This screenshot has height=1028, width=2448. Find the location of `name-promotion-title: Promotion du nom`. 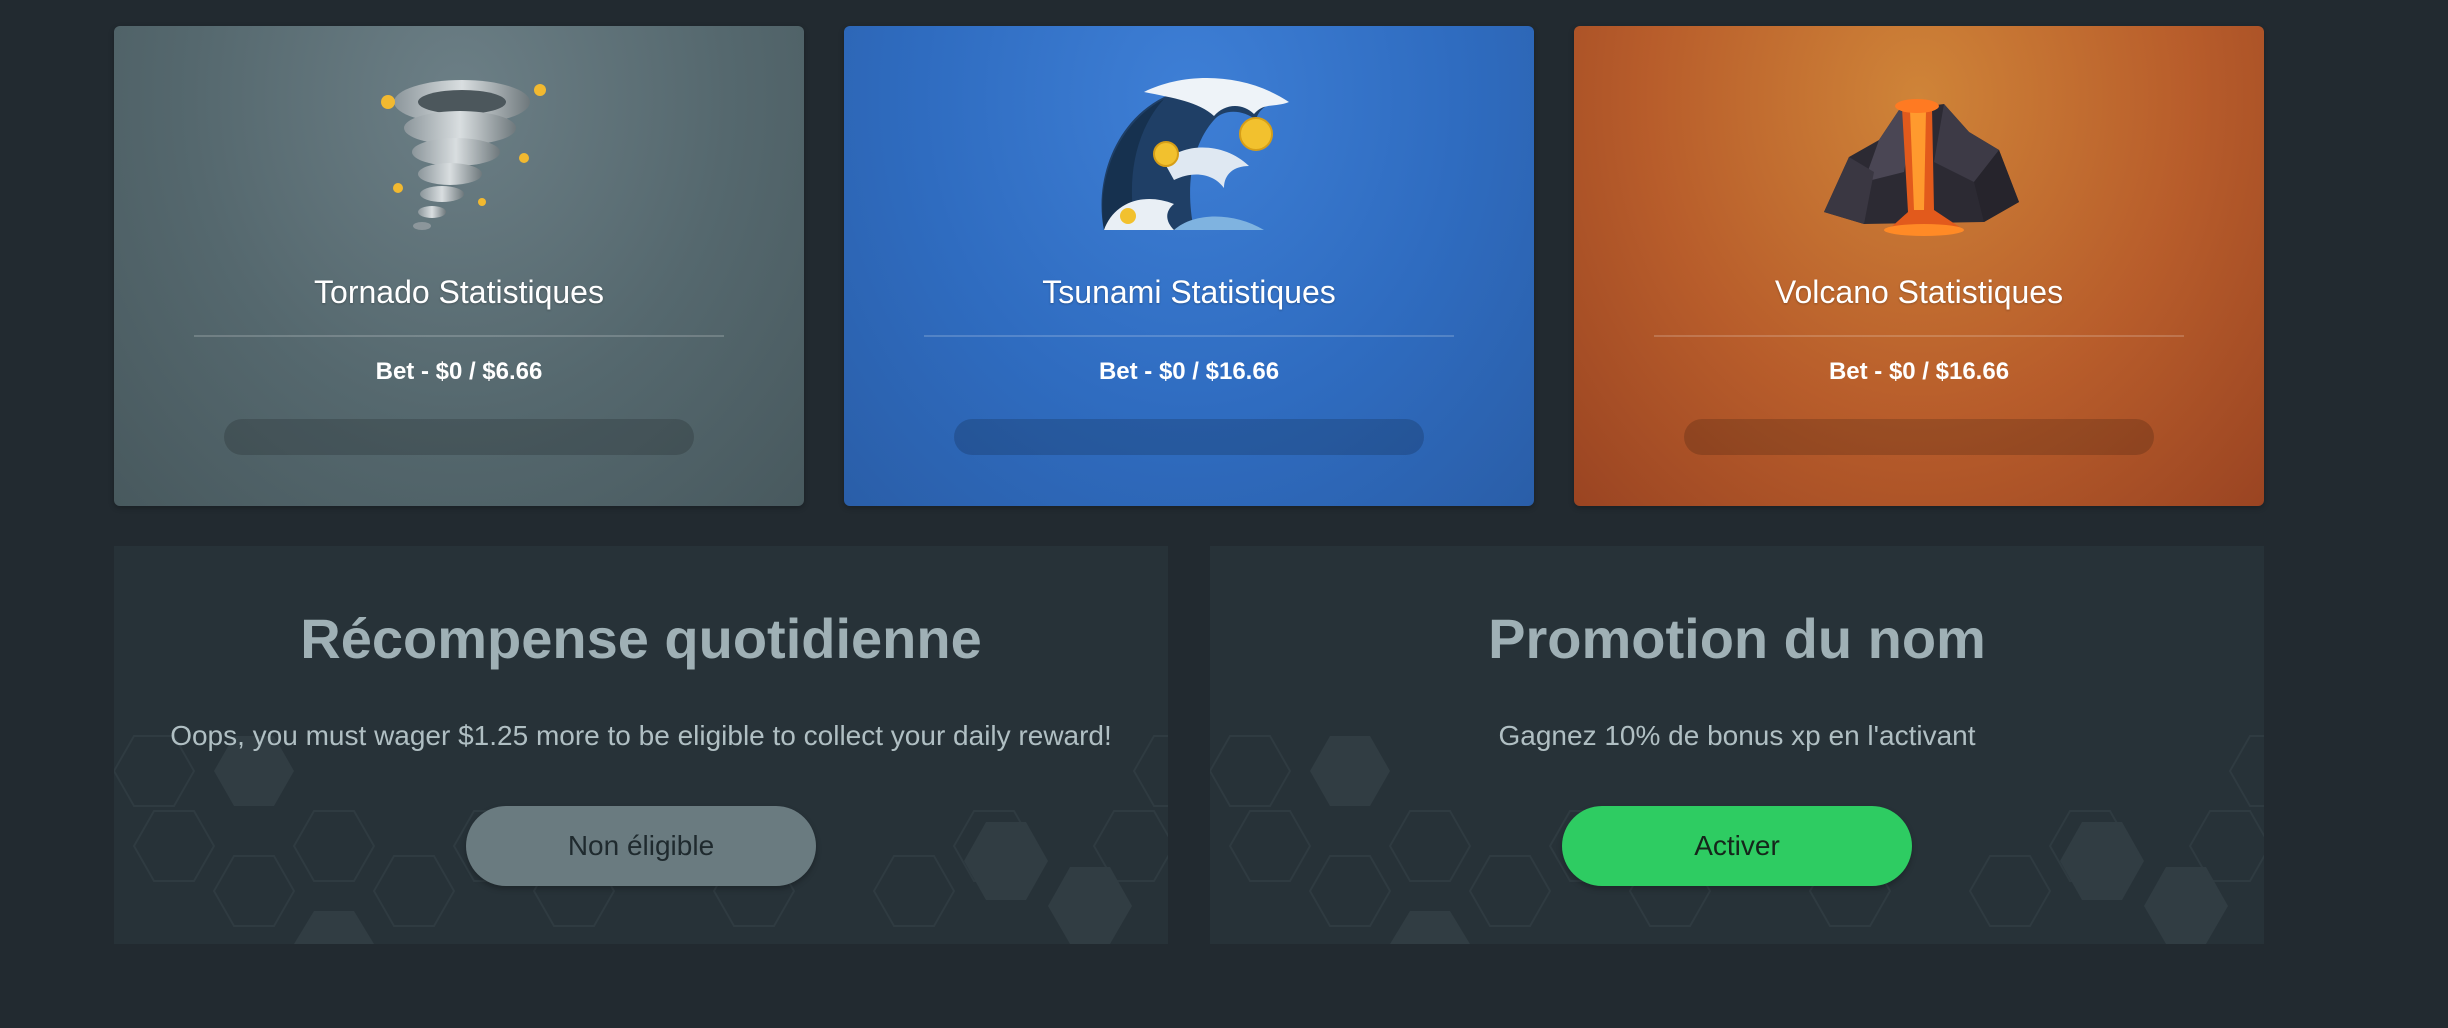

name-promotion-title: Promotion du nom is located at coordinates (1737, 638).